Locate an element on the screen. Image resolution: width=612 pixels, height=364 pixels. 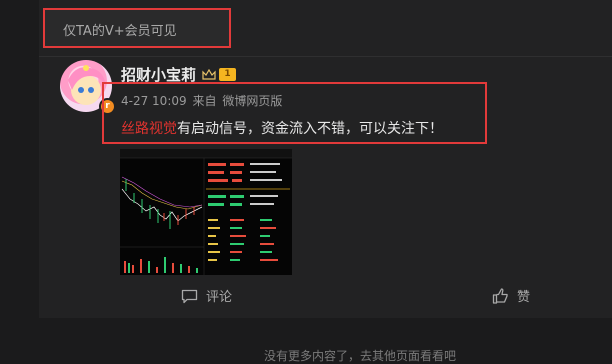
comment-label: 评论 is located at coordinates (219, 297).